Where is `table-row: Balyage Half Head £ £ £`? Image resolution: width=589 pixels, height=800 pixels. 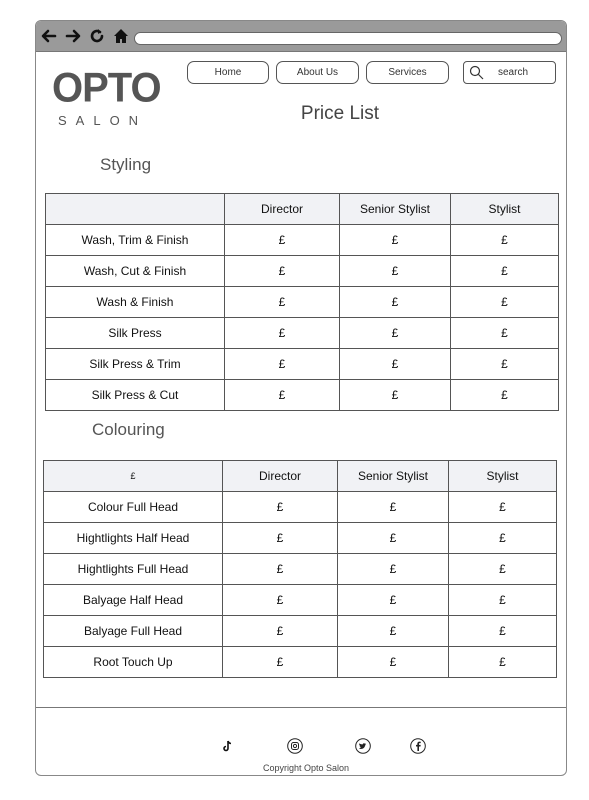
table-row: Balyage Half Head £ £ £ is located at coordinates (300, 600).